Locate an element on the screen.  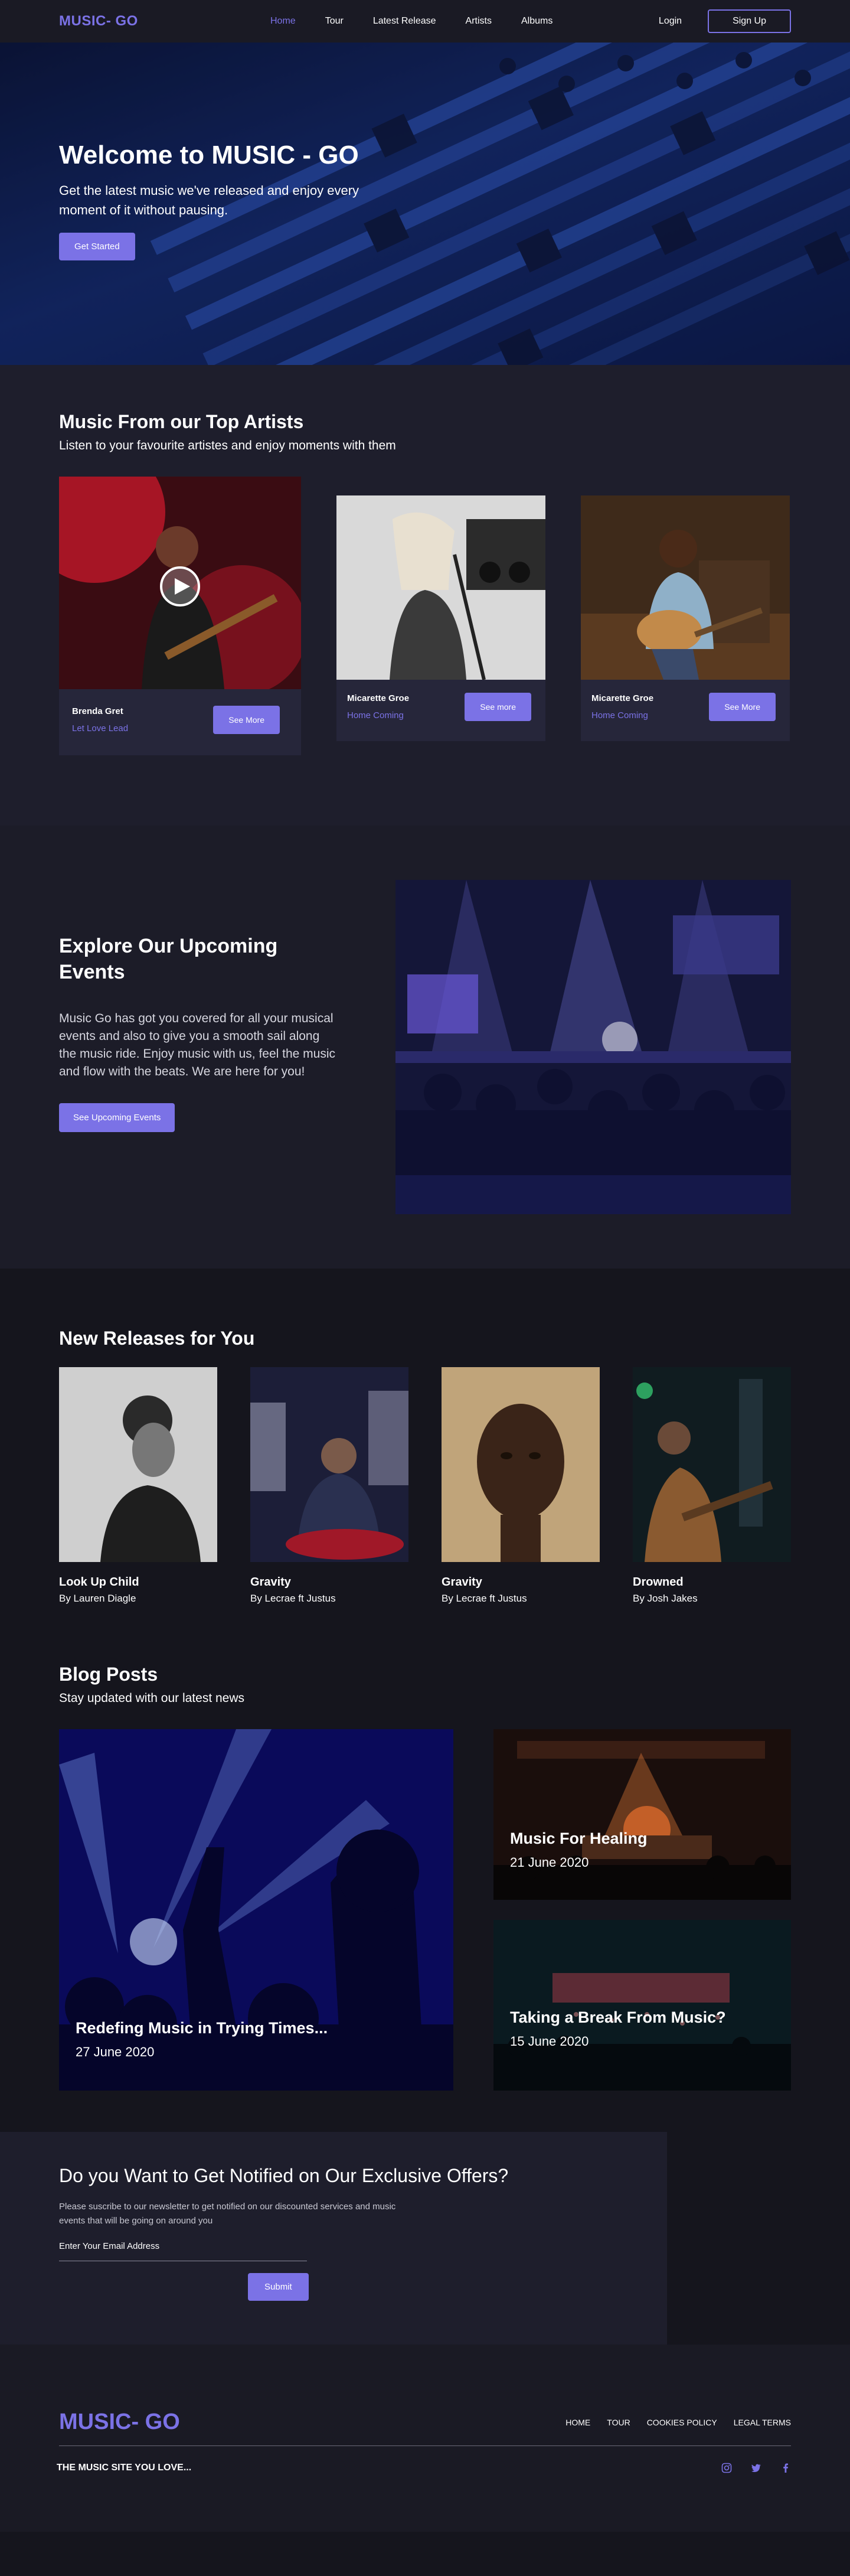
artist-card: Micarette Groe Home Coming See More is located at coordinates (685, 618).